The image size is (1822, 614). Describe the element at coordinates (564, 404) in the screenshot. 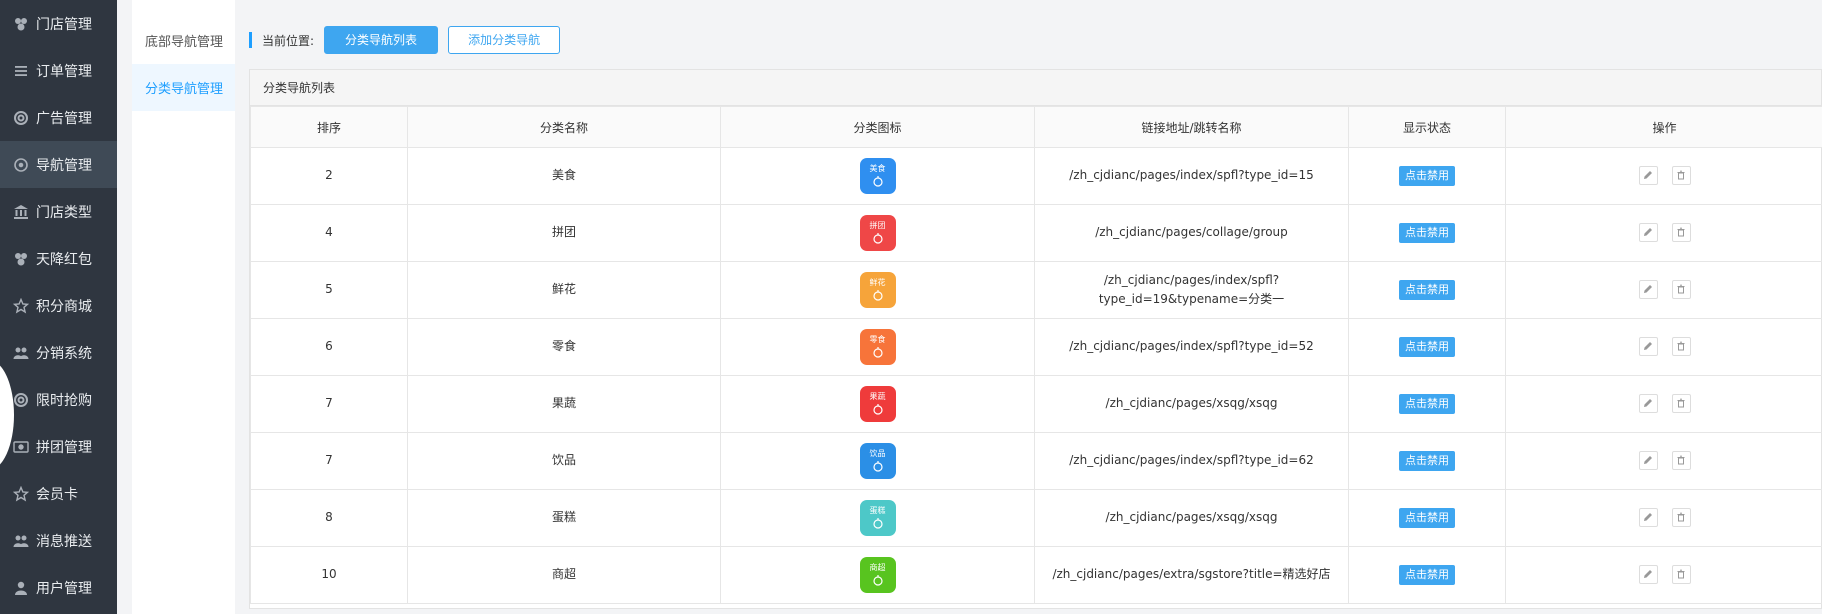

I see `name-cell: 果蔬` at that location.